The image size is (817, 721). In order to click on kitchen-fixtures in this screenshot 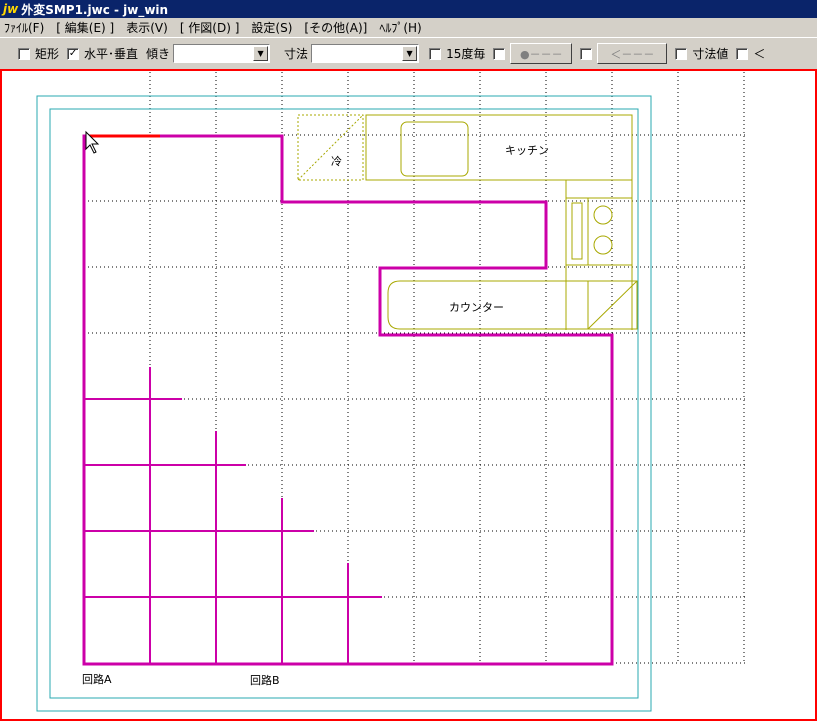, I will do `click(467, 222)`.